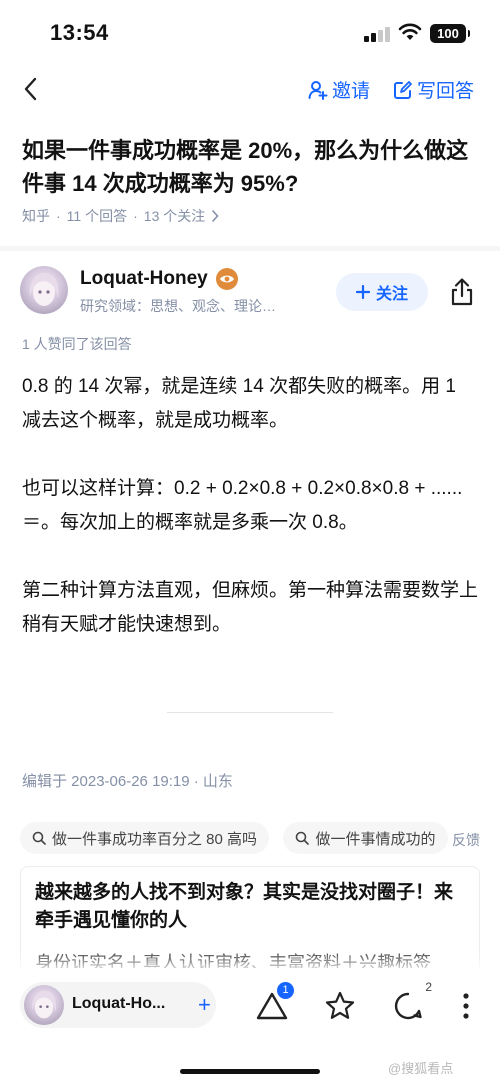 The height and width of the screenshot is (1082, 500). I want to click on invite-label: 邀请, so click(351, 91).